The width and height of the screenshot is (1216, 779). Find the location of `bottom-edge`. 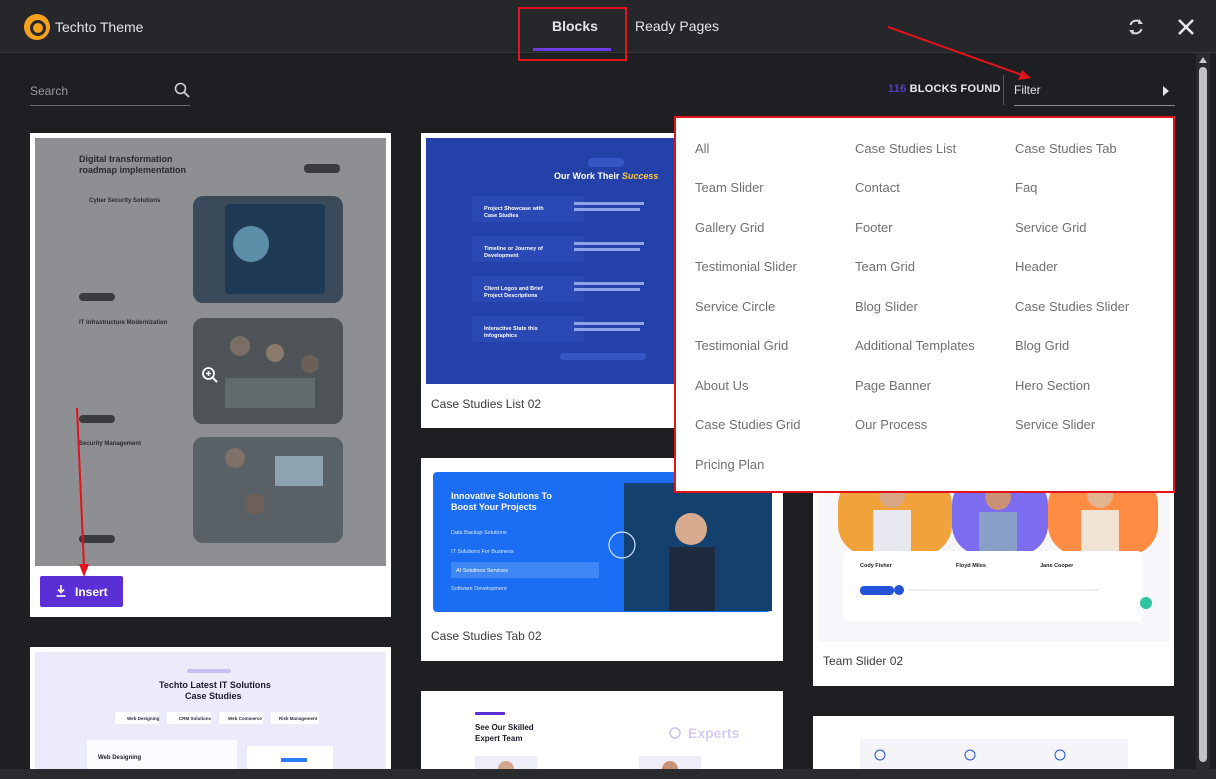

bottom-edge is located at coordinates (608, 774).